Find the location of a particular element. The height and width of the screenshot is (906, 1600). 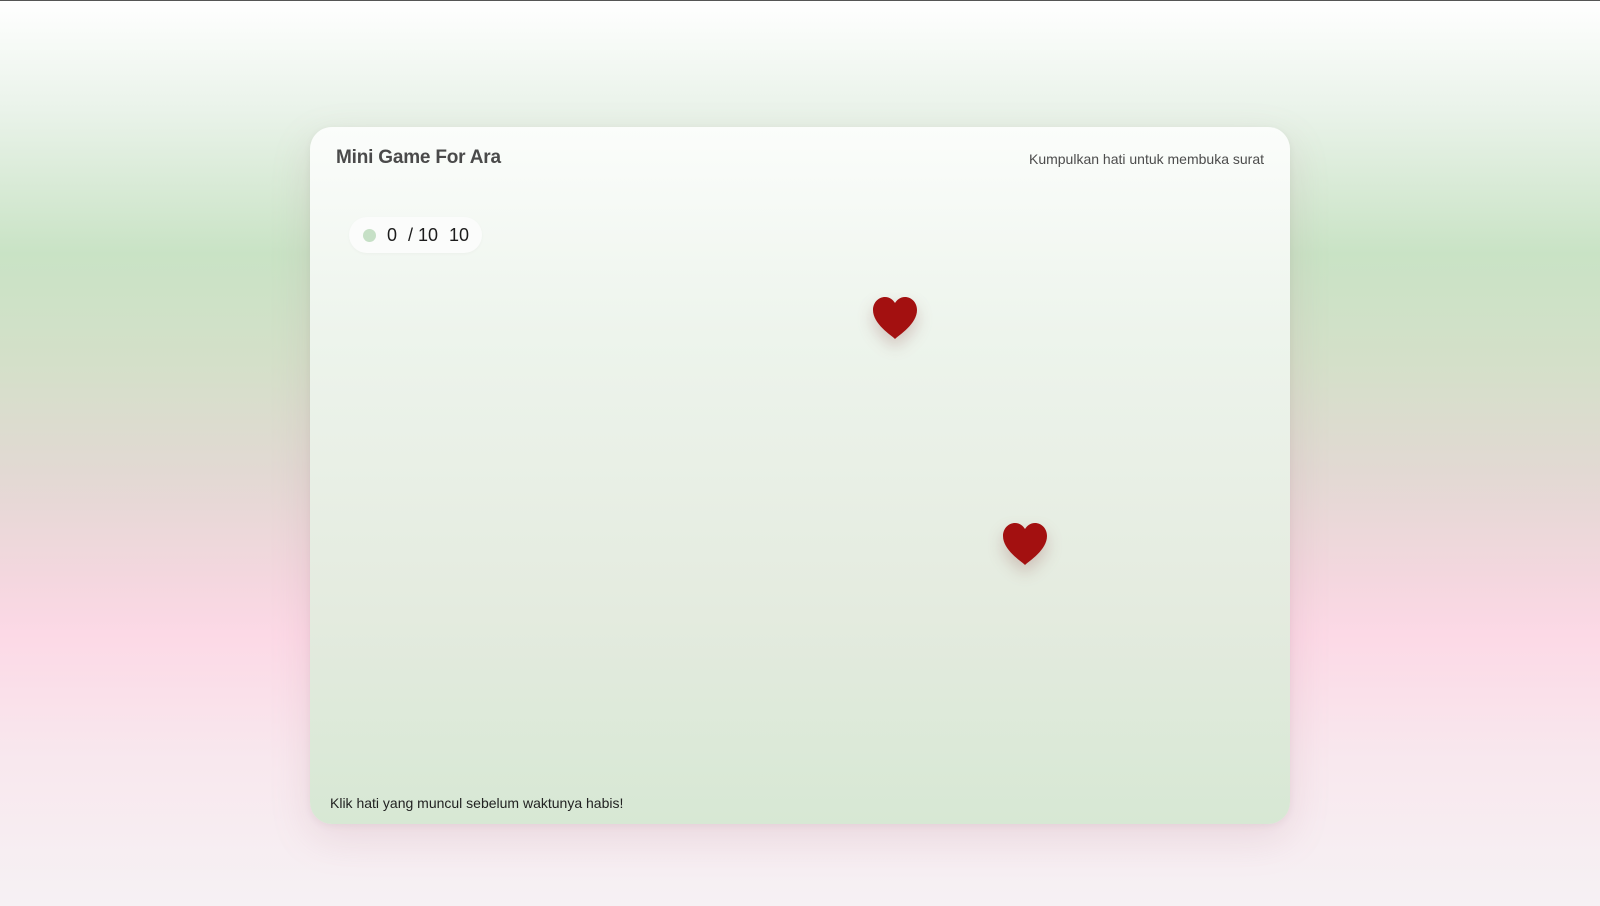

time-left: 10 is located at coordinates (459, 234).